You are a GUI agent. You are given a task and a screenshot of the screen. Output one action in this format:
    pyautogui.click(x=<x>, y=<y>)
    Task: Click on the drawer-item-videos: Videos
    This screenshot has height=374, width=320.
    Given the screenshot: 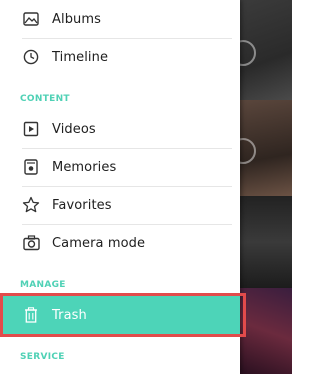 What is the action you would take?
    pyautogui.click(x=120, y=129)
    